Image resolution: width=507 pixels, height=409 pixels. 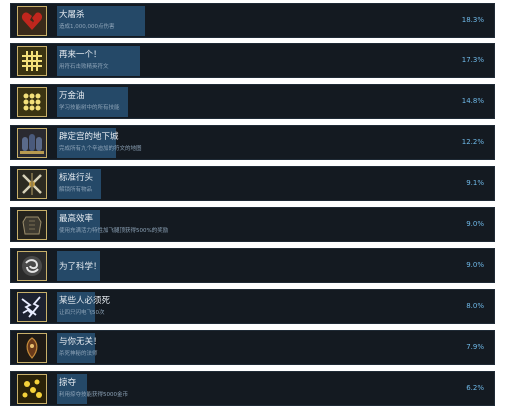 What do you see at coordinates (472, 20) in the screenshot?
I see `achievement-percent: 18.3%` at bounding box center [472, 20].